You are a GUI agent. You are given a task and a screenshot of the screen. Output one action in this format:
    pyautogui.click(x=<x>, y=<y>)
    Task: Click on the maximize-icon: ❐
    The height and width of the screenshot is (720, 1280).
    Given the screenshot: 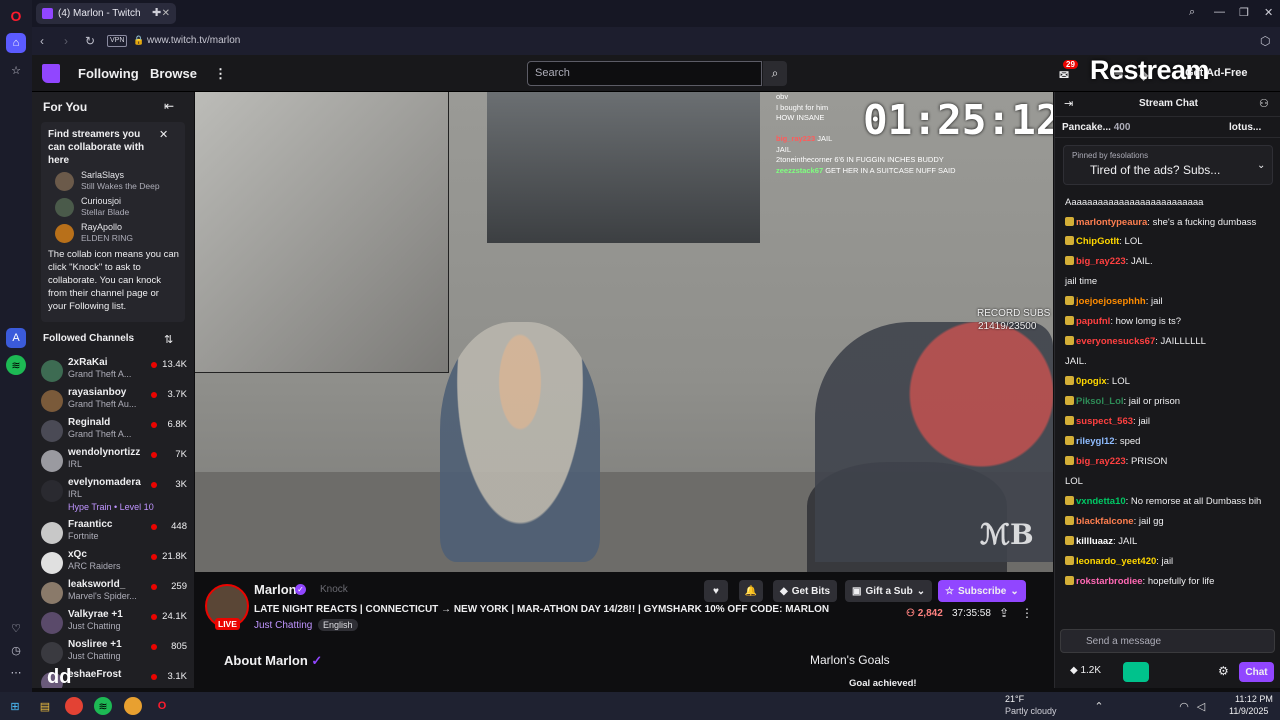 What is the action you would take?
    pyautogui.click(x=1244, y=12)
    